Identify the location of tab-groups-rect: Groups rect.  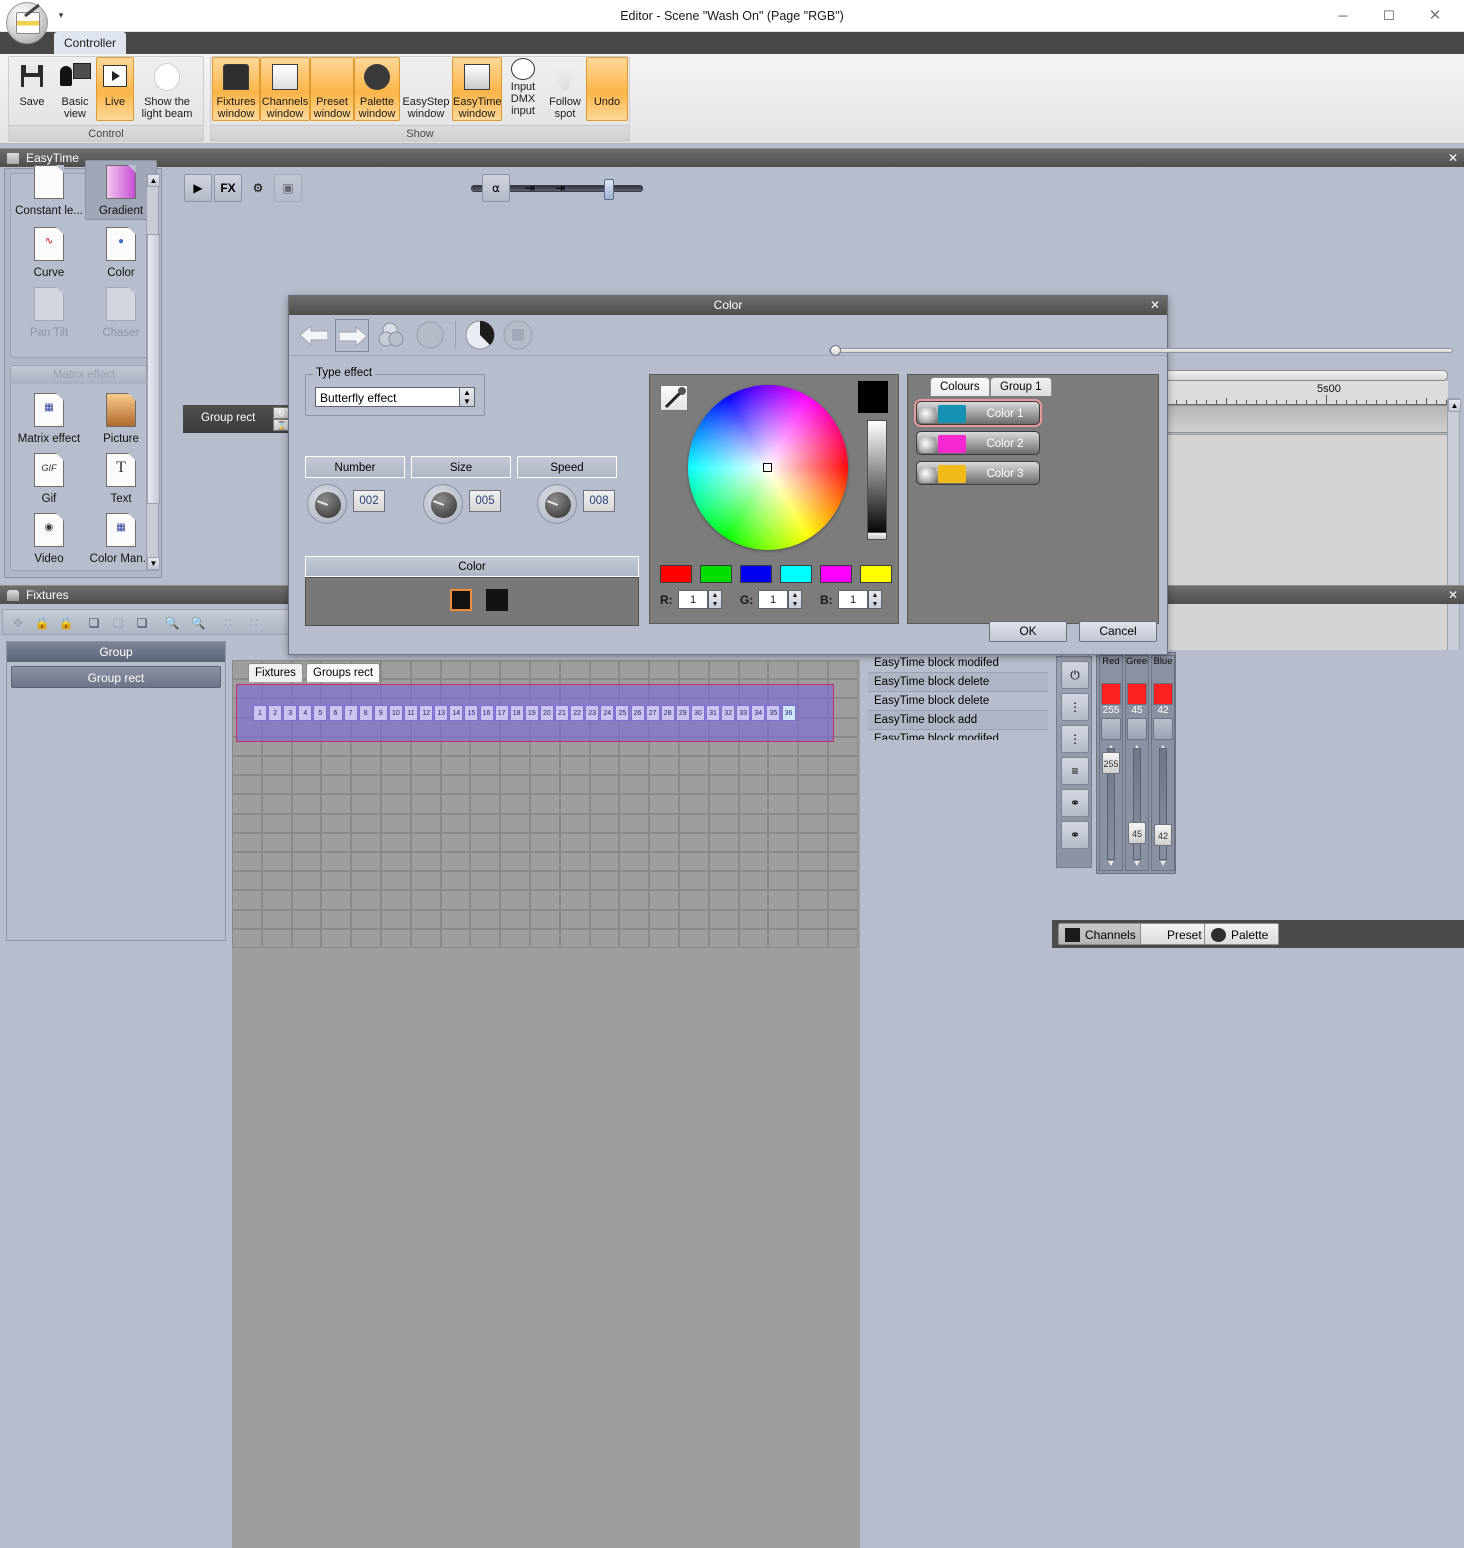
(343, 672).